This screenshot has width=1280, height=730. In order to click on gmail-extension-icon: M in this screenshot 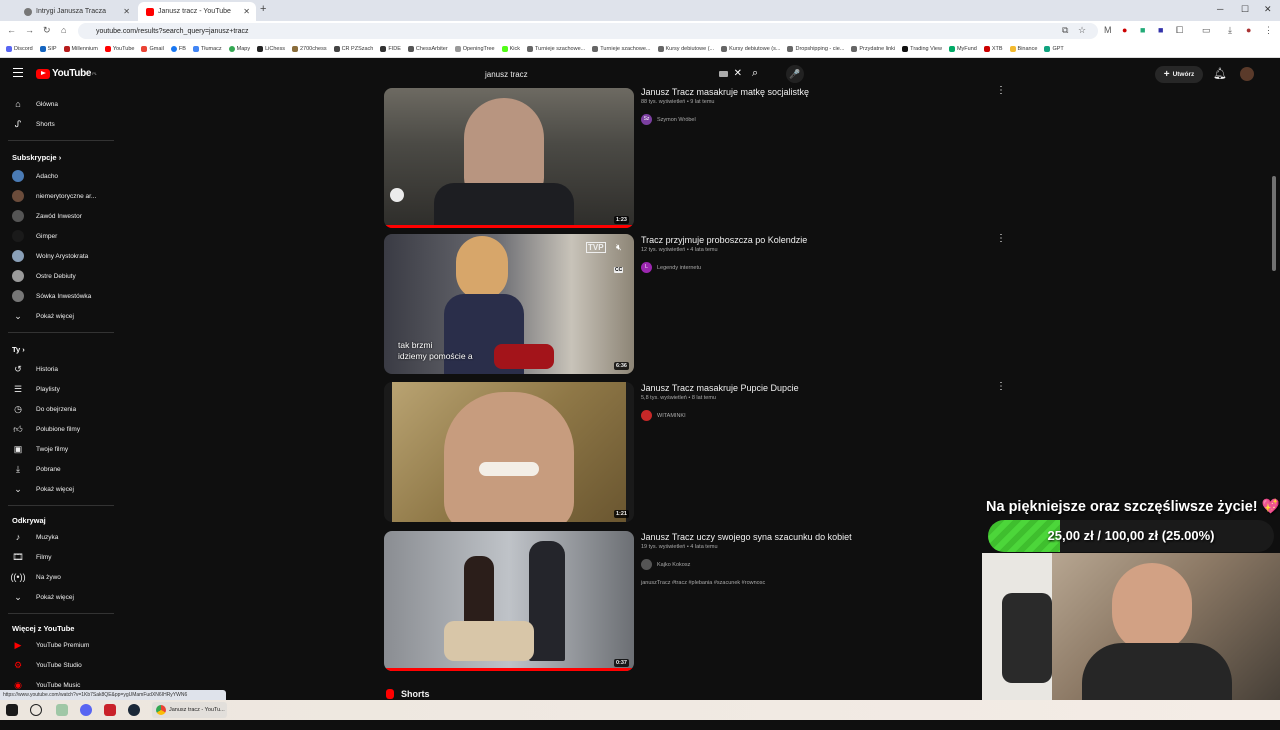, I will do `click(1108, 30)`.